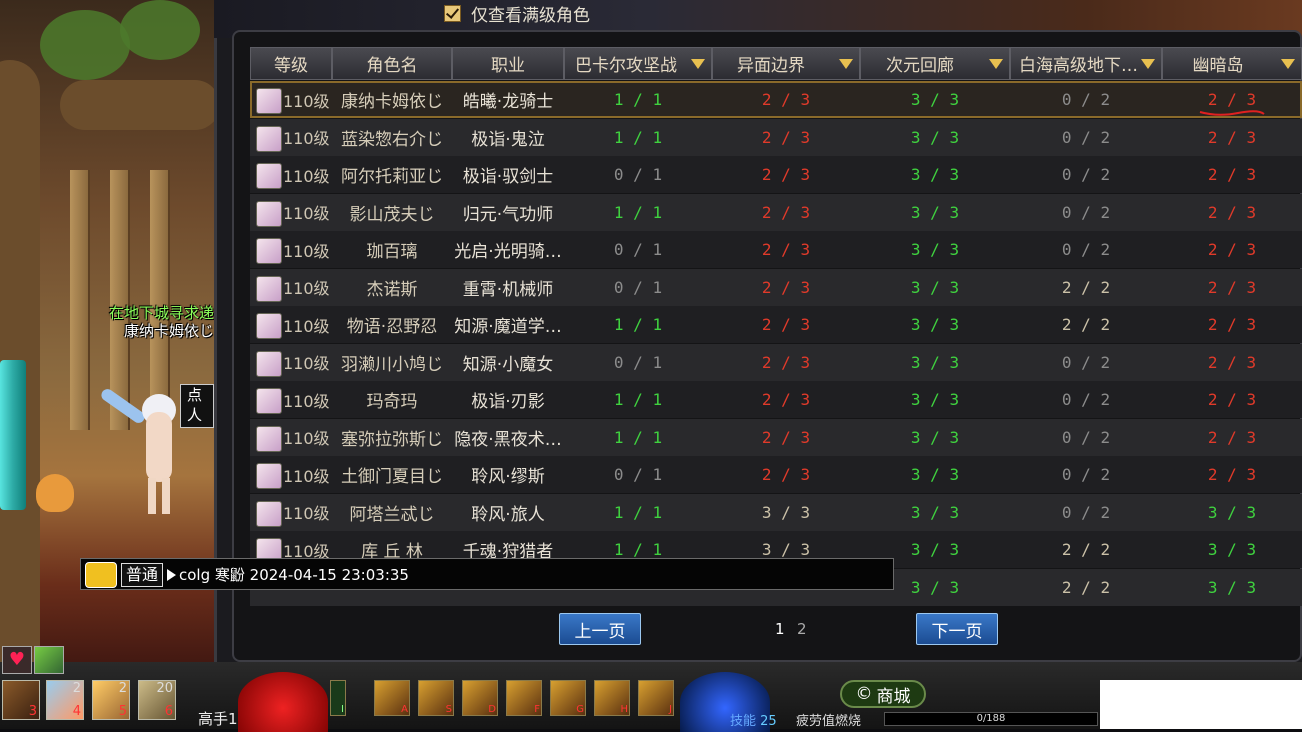 The width and height of the screenshot is (1302, 732). Describe the element at coordinates (568, 698) in the screenshot. I see `skill-slot: G` at that location.